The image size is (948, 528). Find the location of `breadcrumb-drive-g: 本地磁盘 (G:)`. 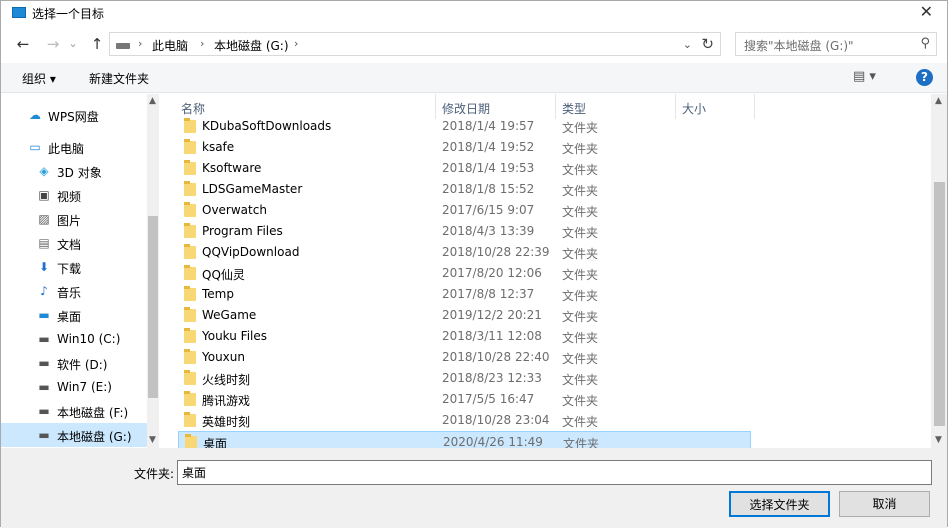

breadcrumb-drive-g: 本地磁盘 (G:) is located at coordinates (251, 45).